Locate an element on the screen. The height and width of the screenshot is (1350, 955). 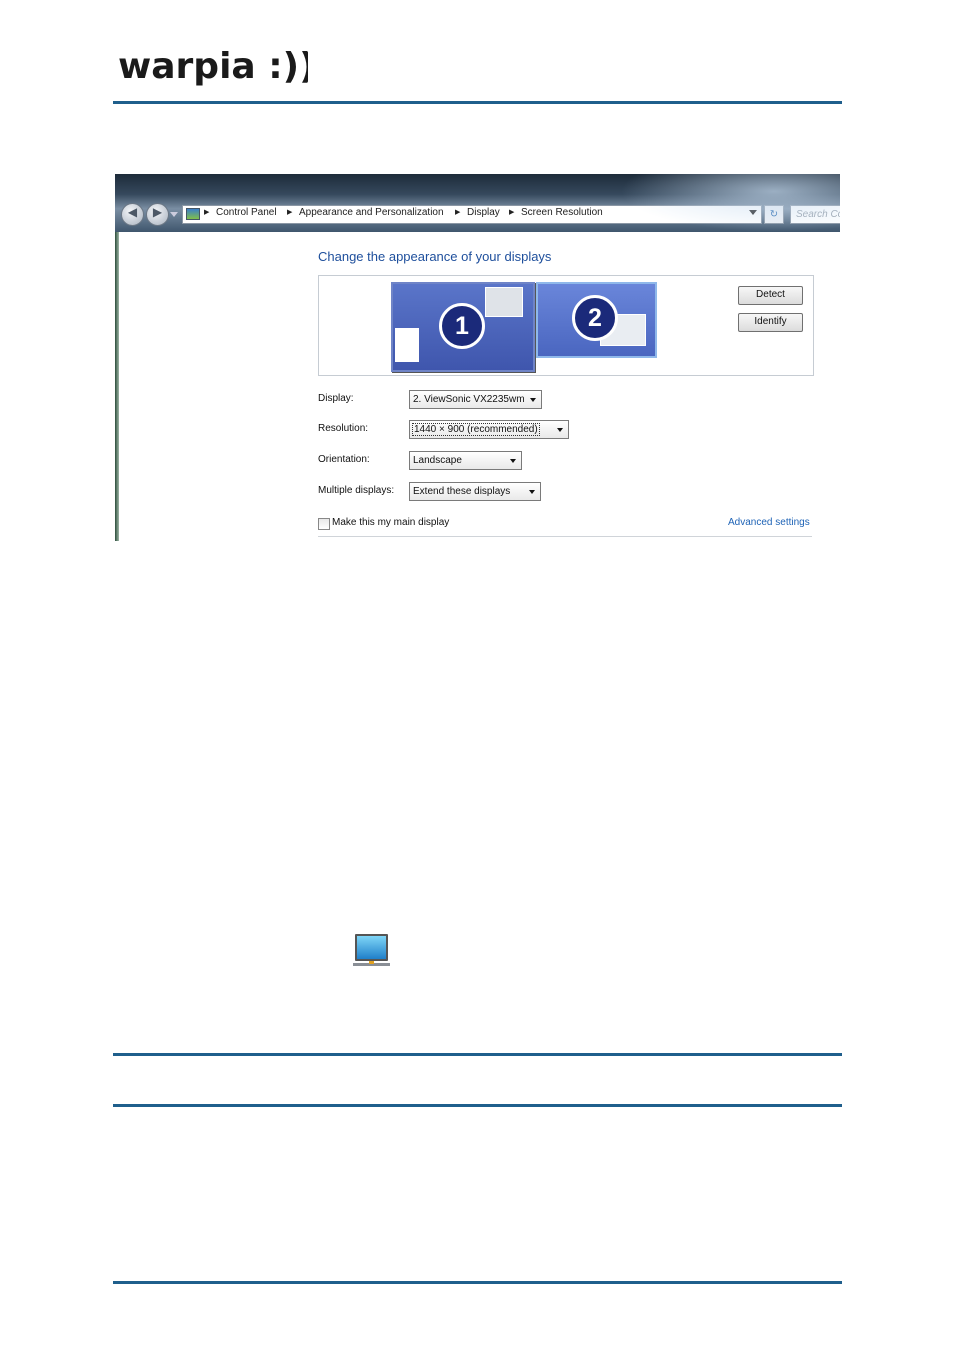
history-dropdown-icon is located at coordinates (174, 214).